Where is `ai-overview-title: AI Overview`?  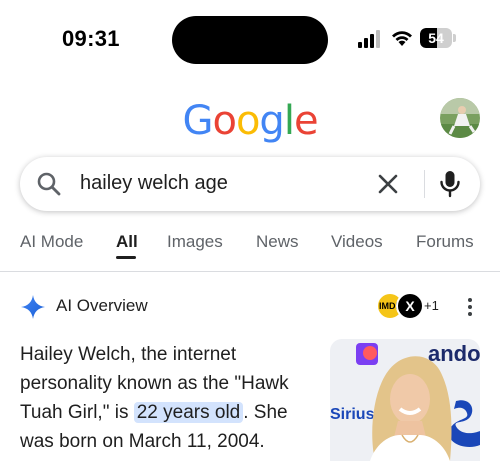
ai-overview-title: AI Overview is located at coordinates (102, 305).